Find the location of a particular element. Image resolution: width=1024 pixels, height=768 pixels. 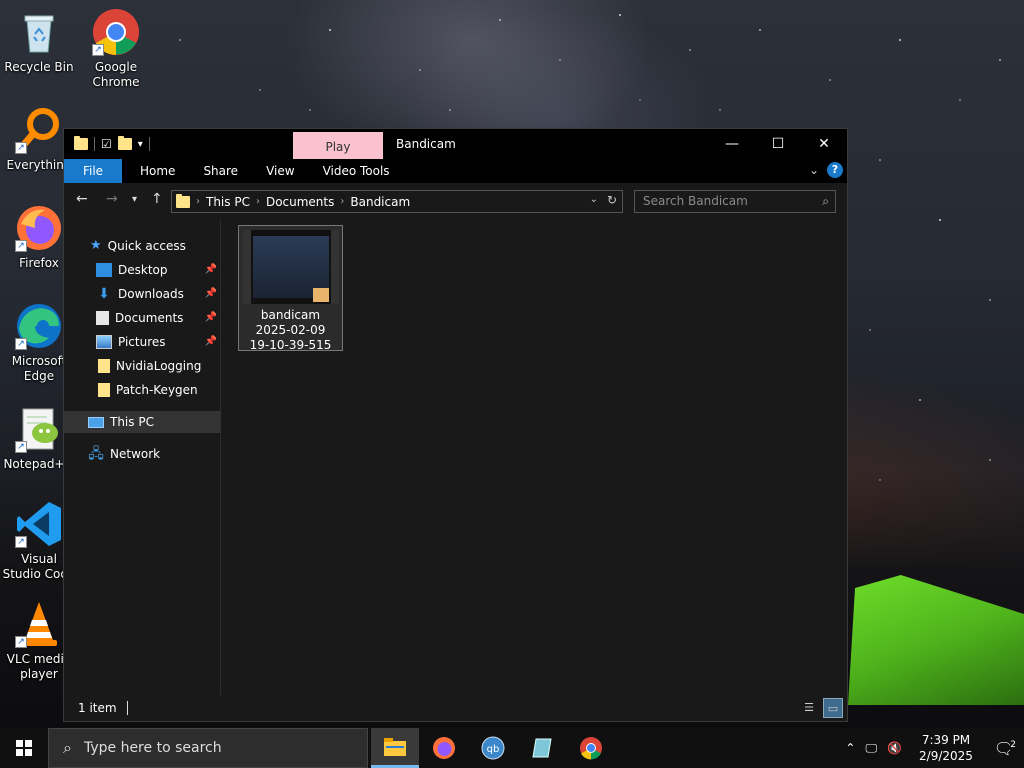

pictures-icon is located at coordinates (104, 342).